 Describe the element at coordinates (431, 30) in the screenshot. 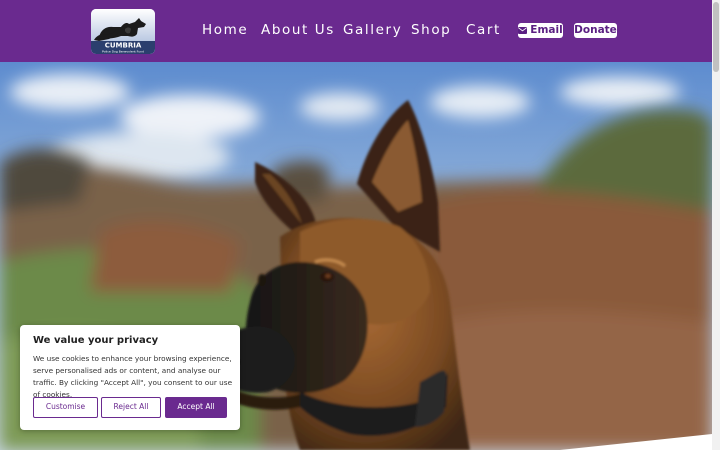

I see `nav-shop: Shop` at that location.